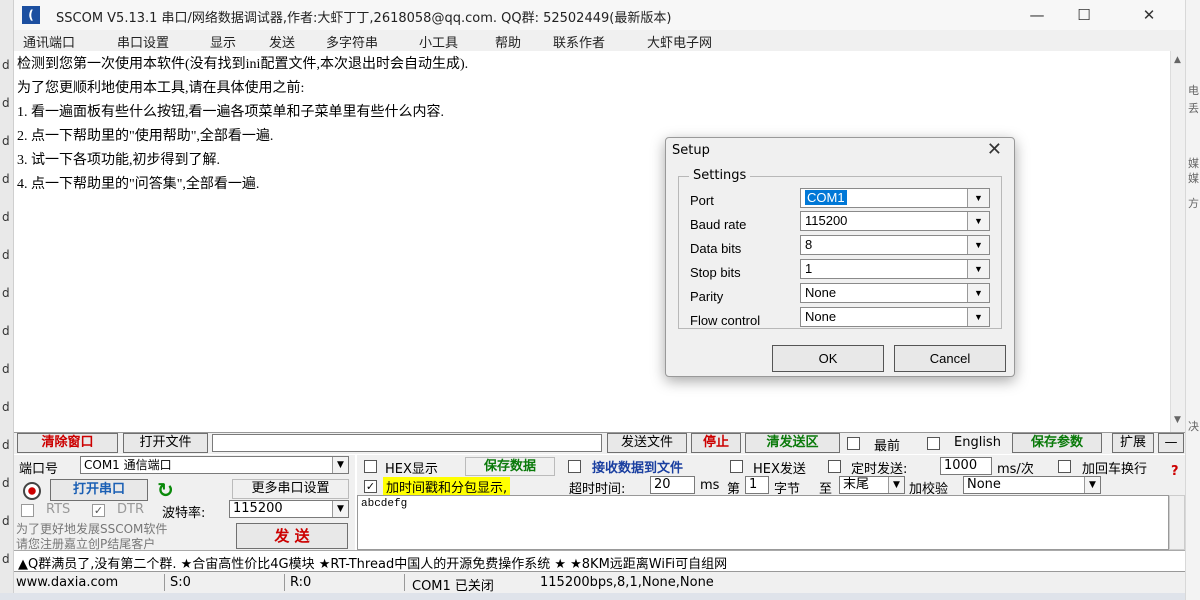 The height and width of the screenshot is (600, 1200). What do you see at coordinates (289, 509) in the screenshot?
I see `baud-select: 115200 ▼` at bounding box center [289, 509].